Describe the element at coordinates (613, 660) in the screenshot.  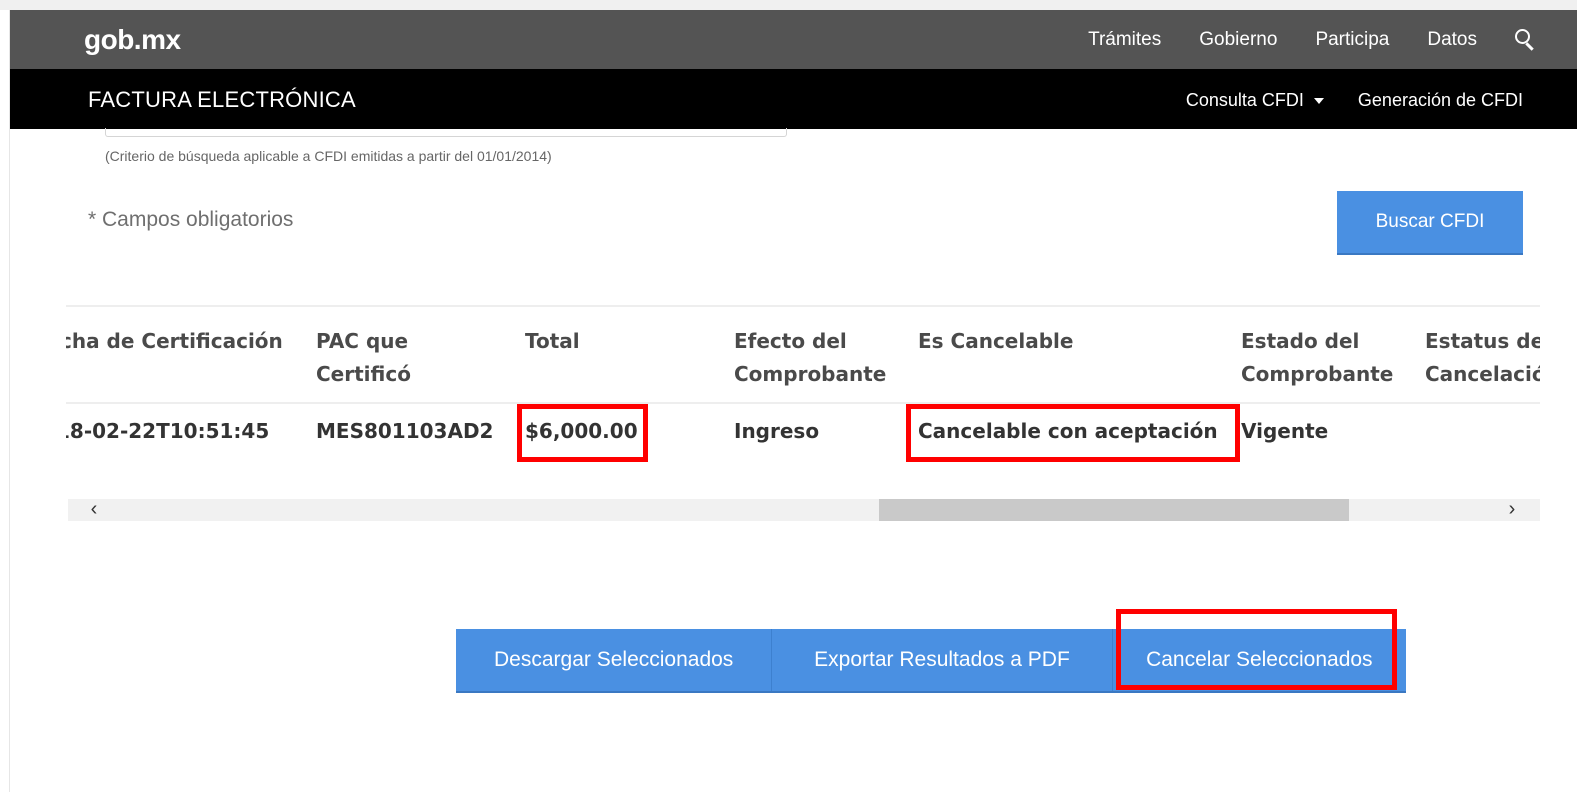
I see `descargar-seleccionados-button: Descargar Seleccionados` at that location.